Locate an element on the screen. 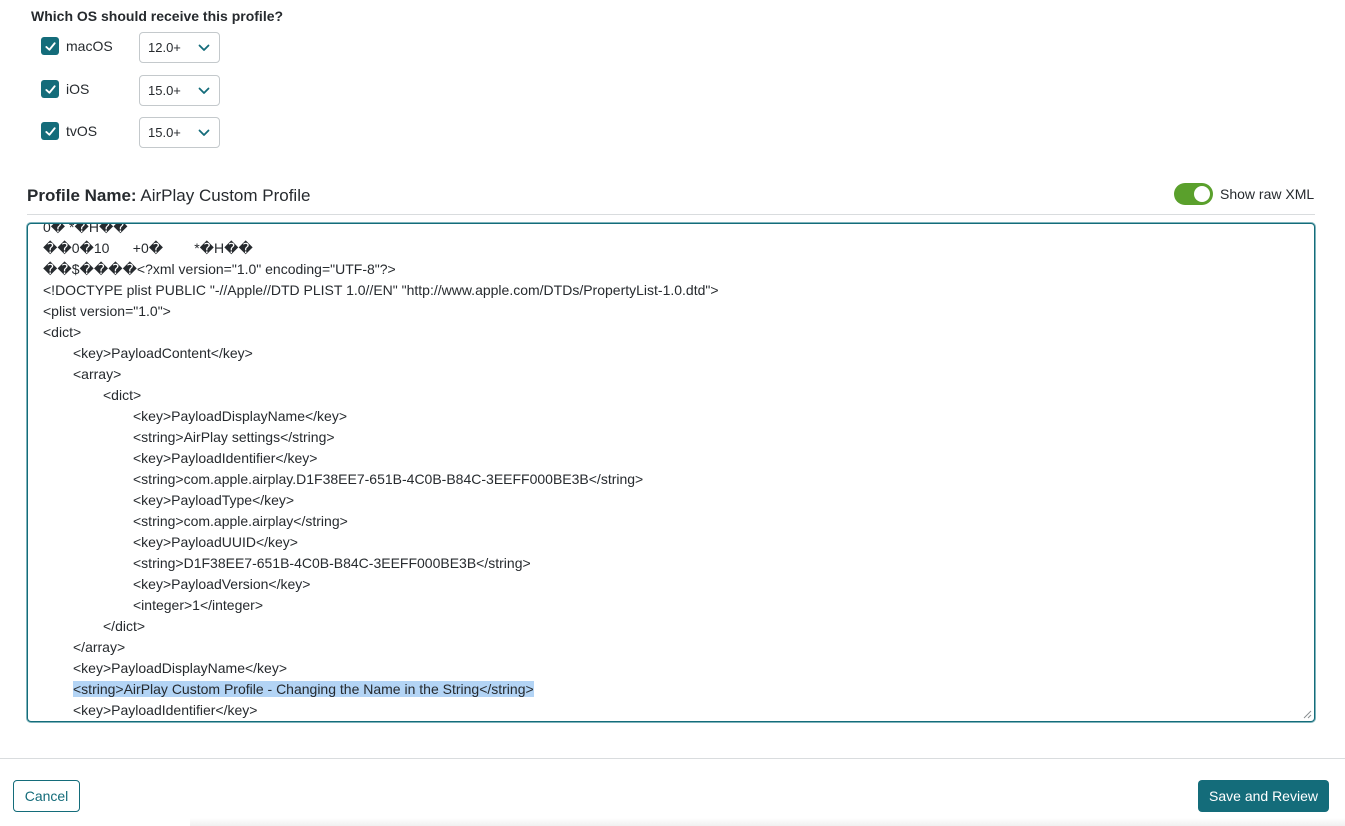 Image resolution: width=1345 pixels, height=826 pixels. os-option-macos: macOS 12.0+ is located at coordinates (141, 48).